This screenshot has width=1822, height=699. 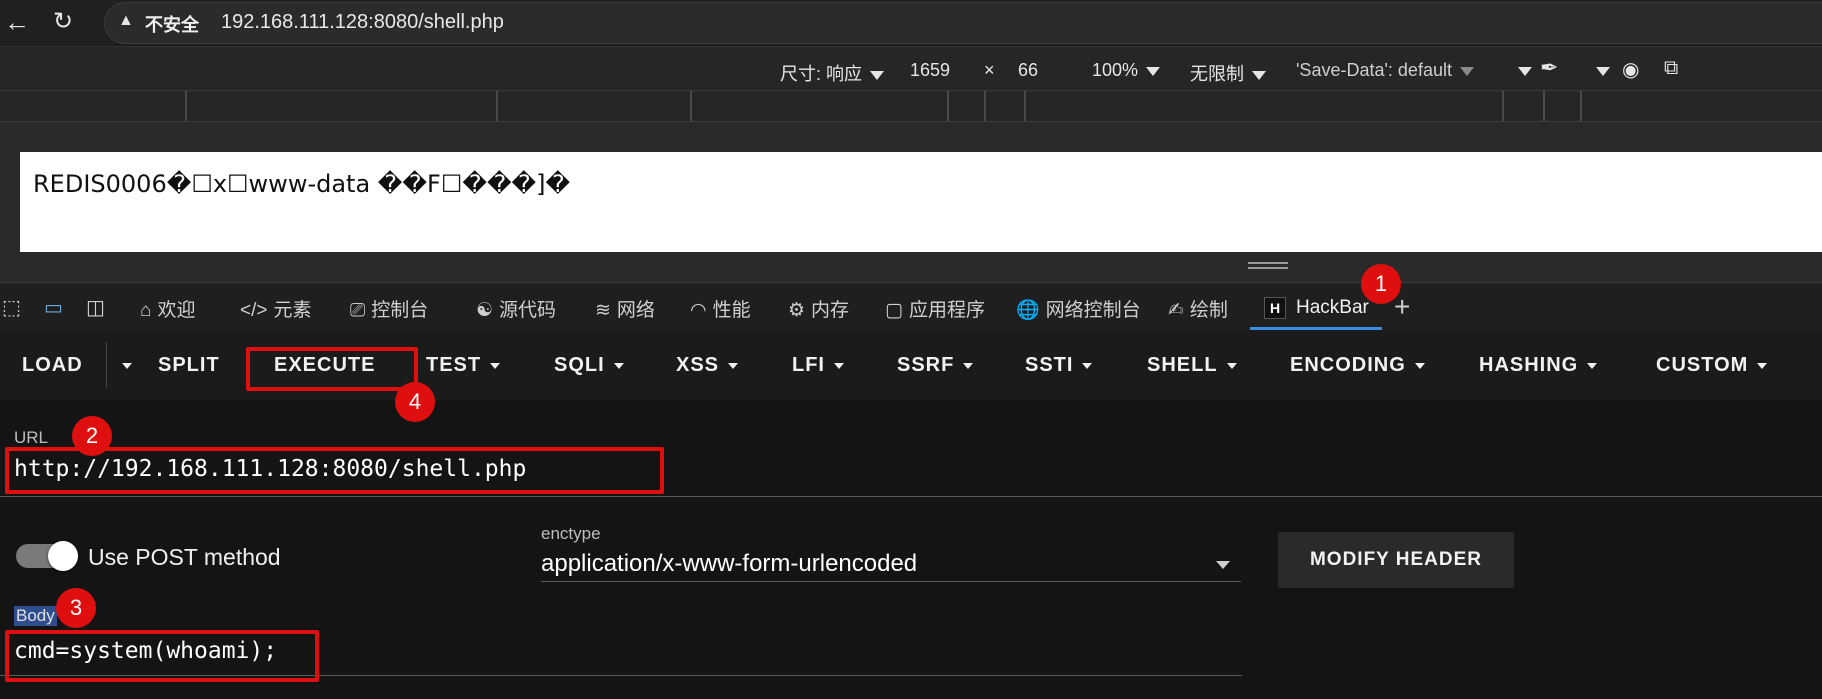 I want to click on annotation-box-execute, so click(x=332, y=369).